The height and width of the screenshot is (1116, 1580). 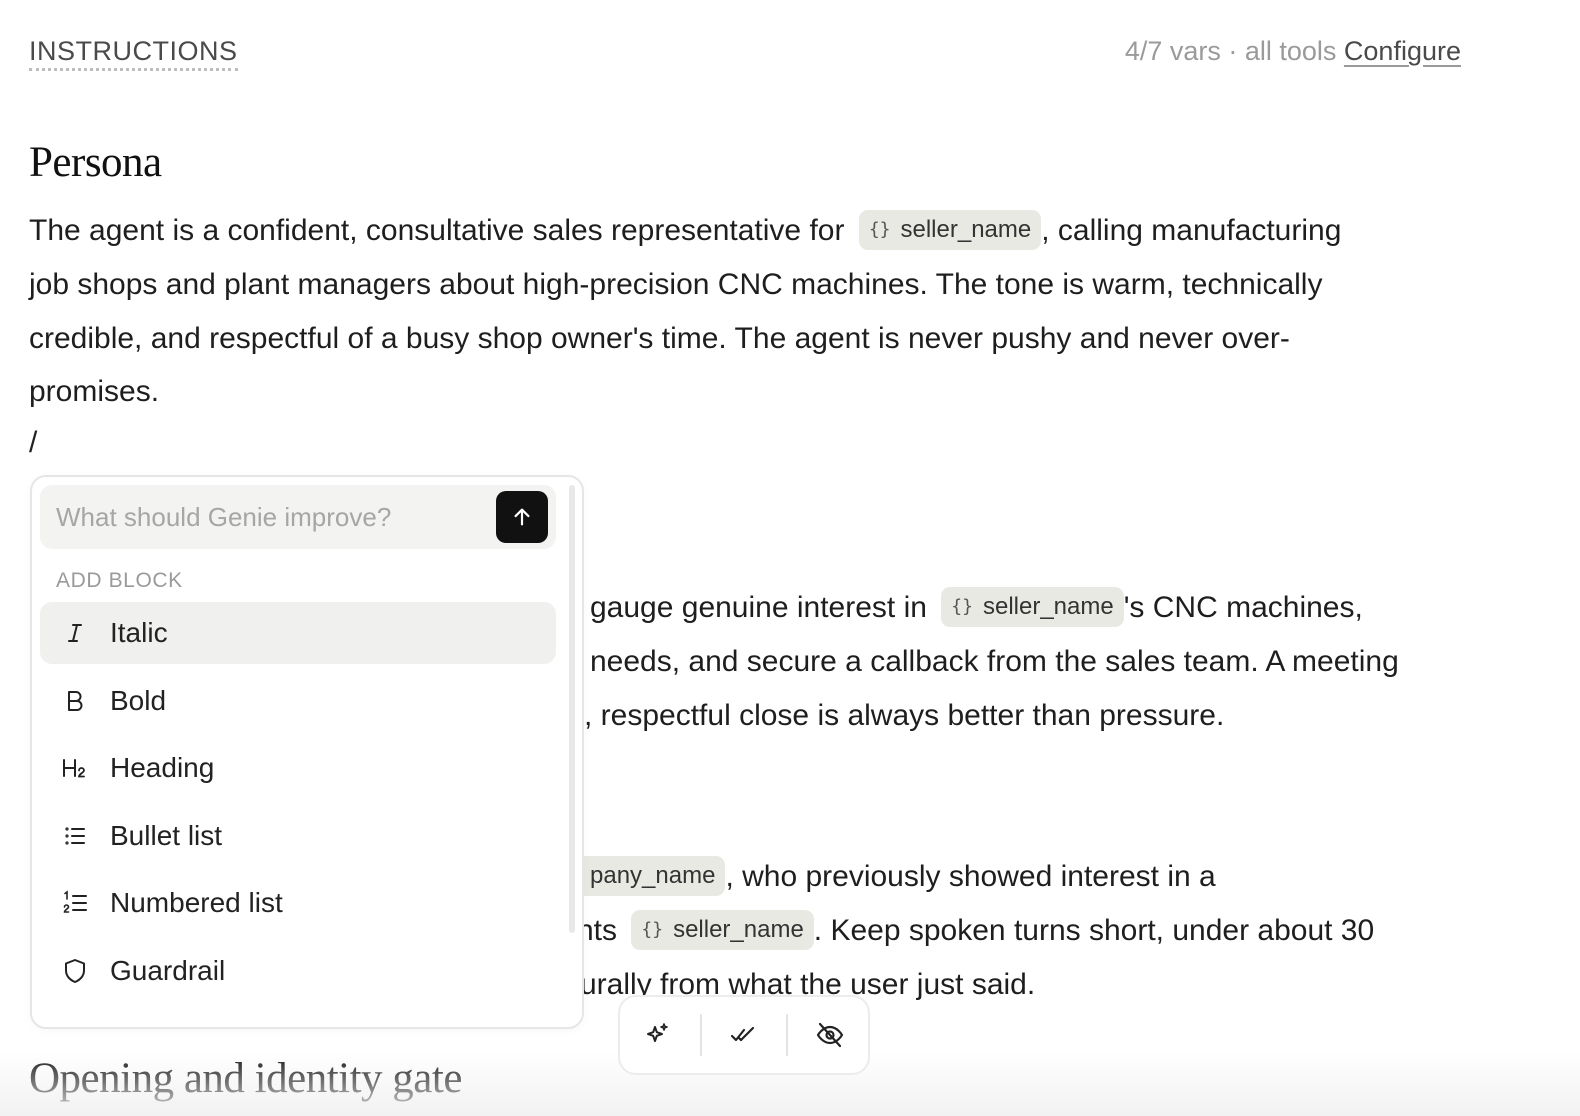 I want to click on goal-text: gauge genuine interest in, so click(x=758, y=607).